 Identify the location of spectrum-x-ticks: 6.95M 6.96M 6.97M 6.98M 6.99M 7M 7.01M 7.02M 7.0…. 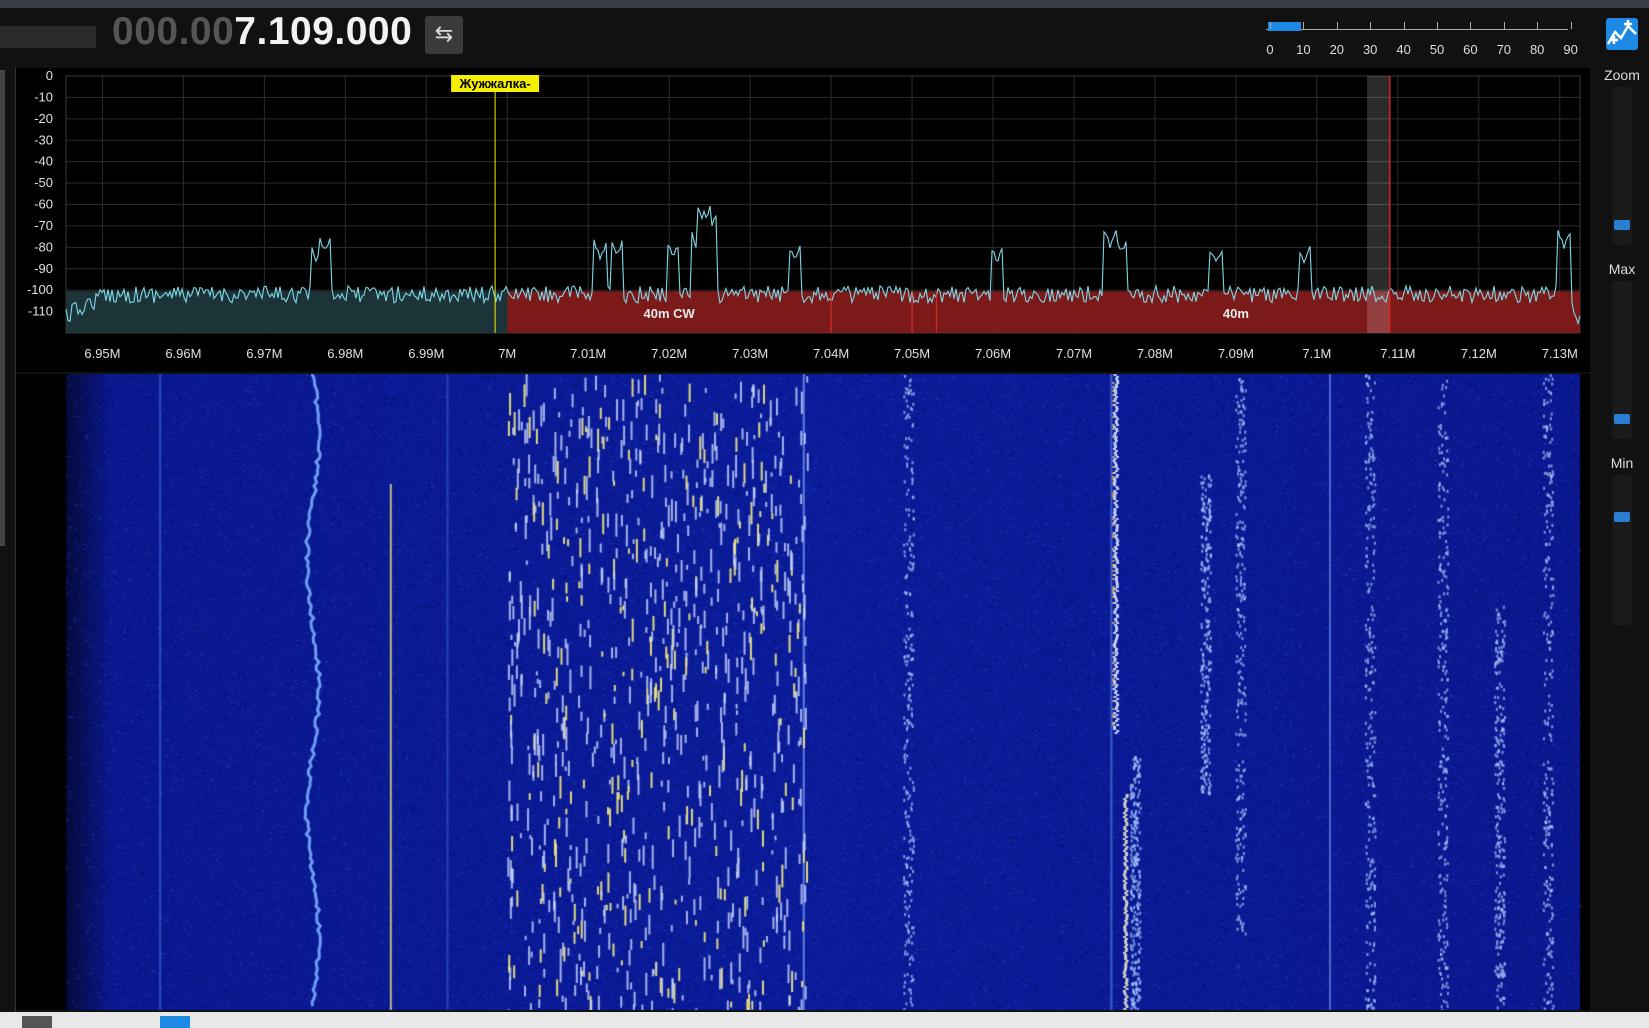
(830, 353).